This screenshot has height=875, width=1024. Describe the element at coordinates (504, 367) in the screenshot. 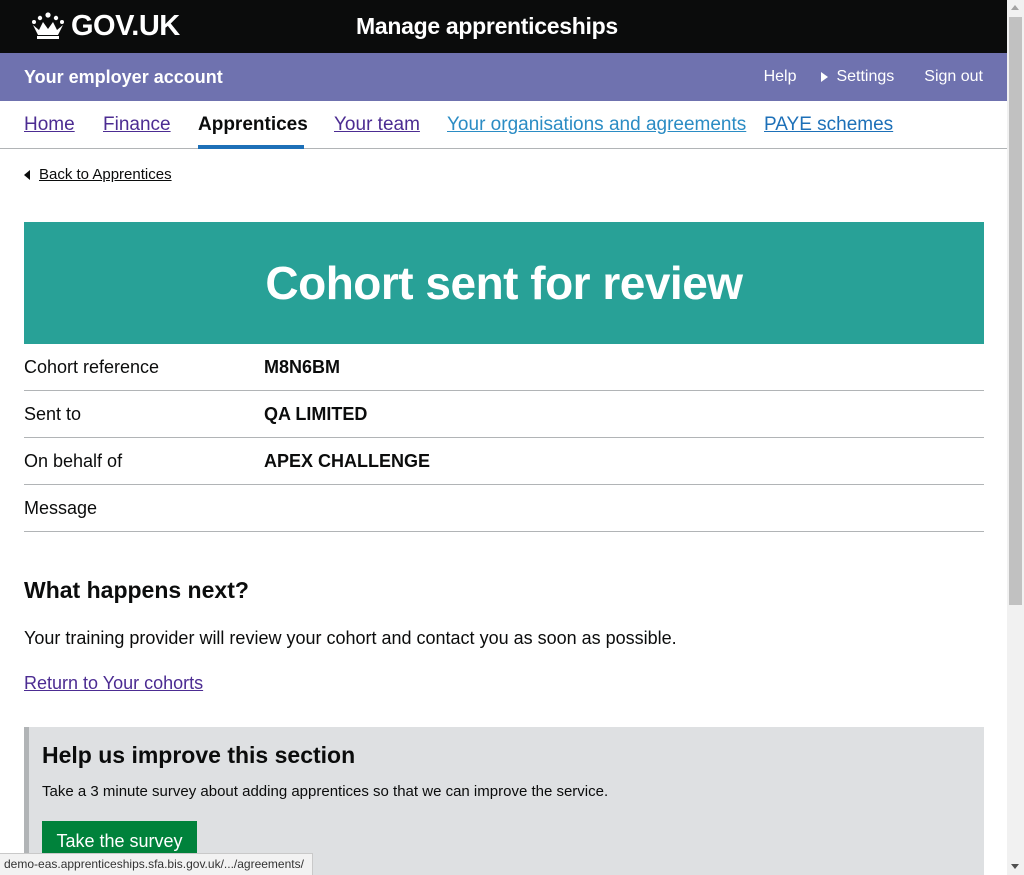

I see `summary-row-cohort-reference: Cohort reference M8N6BM` at that location.